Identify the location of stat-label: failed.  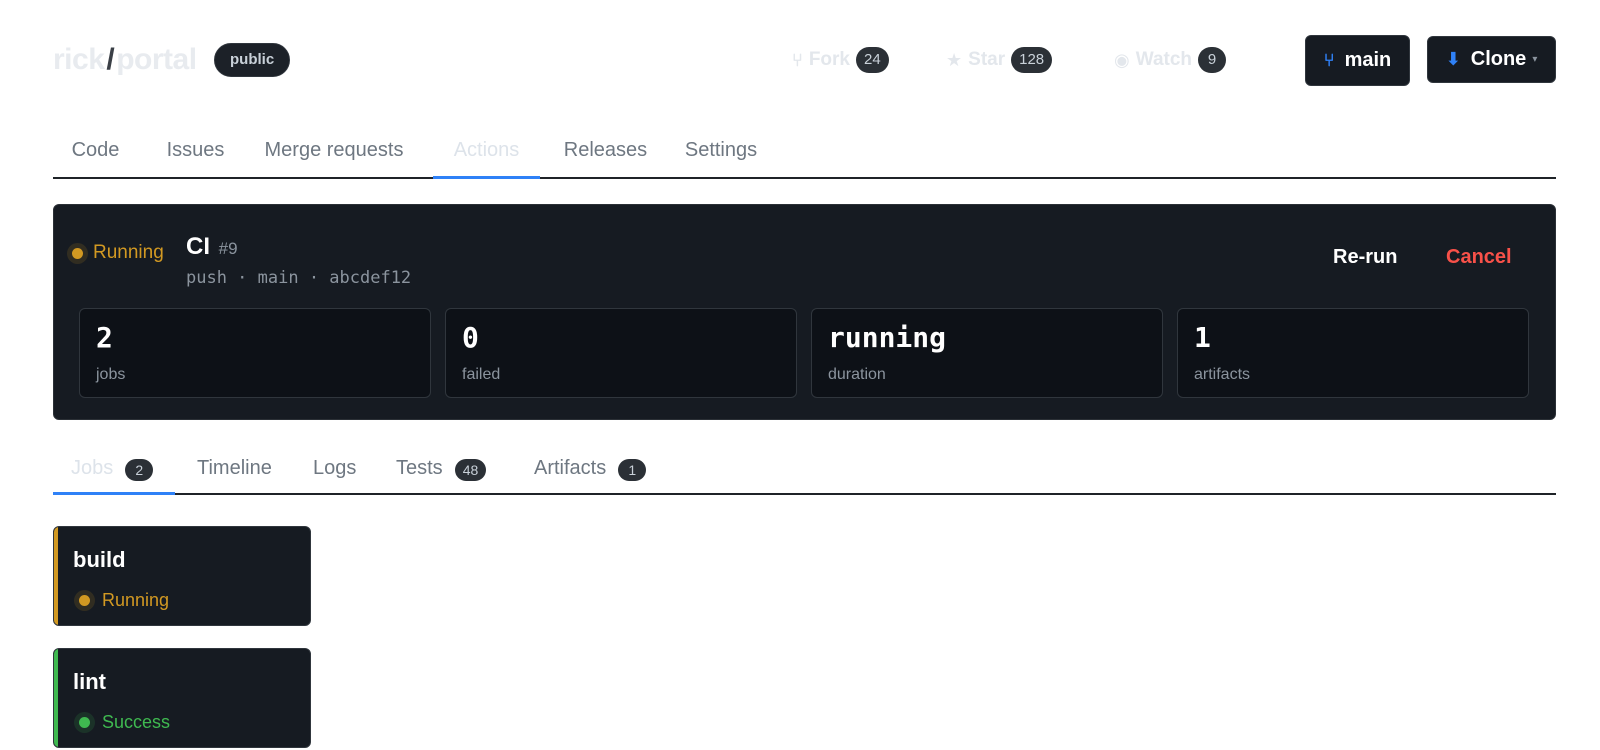
(481, 374).